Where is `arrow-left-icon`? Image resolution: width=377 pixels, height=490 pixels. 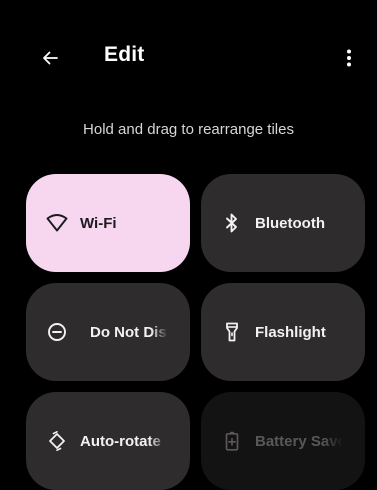
arrow-left-icon is located at coordinates (50, 58).